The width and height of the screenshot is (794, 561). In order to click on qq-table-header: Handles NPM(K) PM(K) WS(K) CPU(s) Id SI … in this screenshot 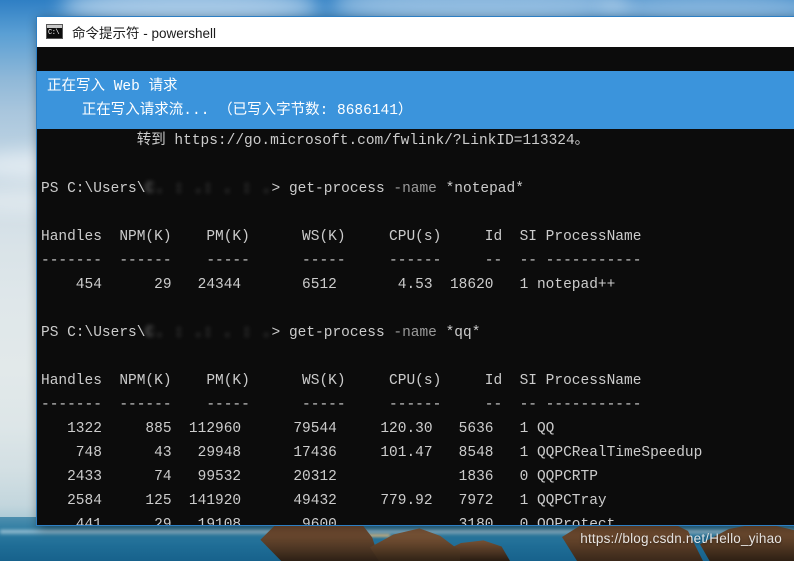, I will do `click(341, 381)`.